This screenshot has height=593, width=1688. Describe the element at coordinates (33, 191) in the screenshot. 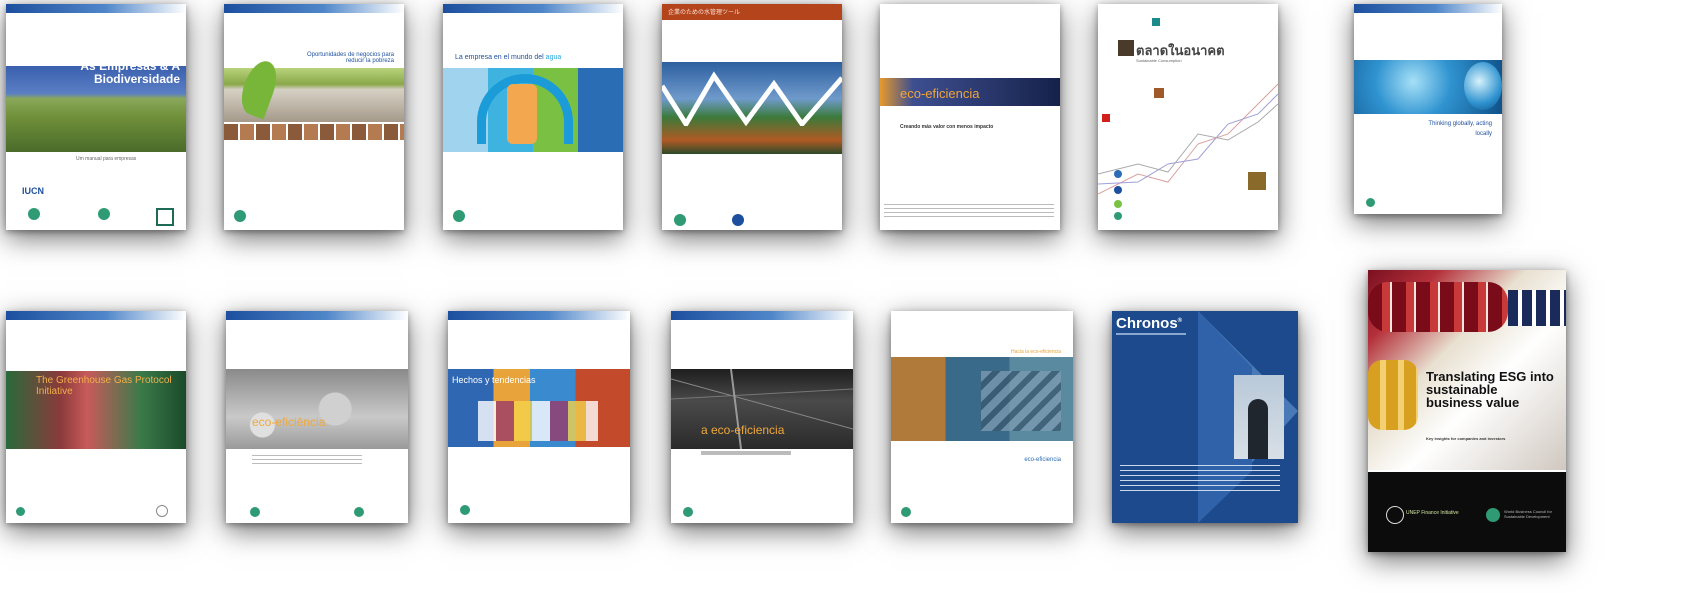

I see `iucn-logo: IUCN` at that location.